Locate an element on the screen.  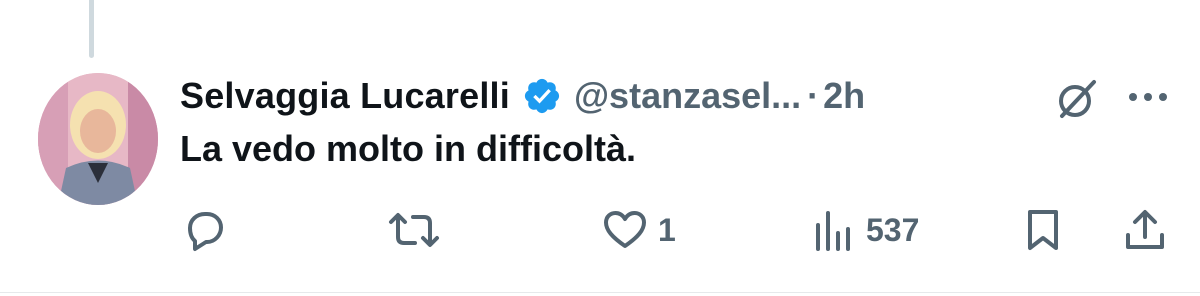
author-name: Selvaggia Lucarelli is located at coordinates (345, 96).